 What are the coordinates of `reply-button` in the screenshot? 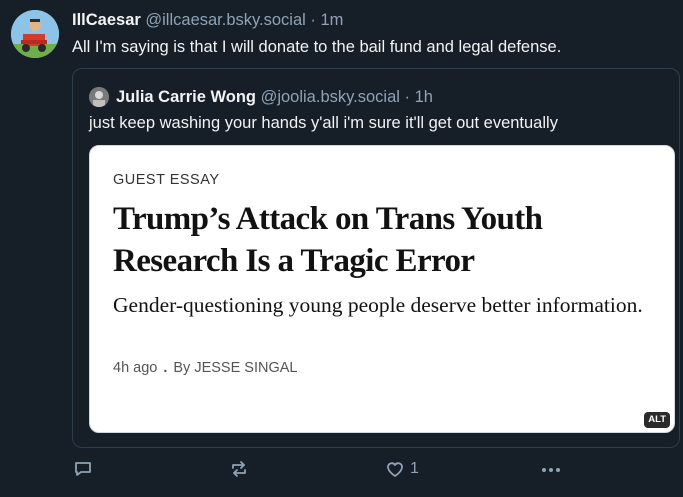 It's located at (83, 469).